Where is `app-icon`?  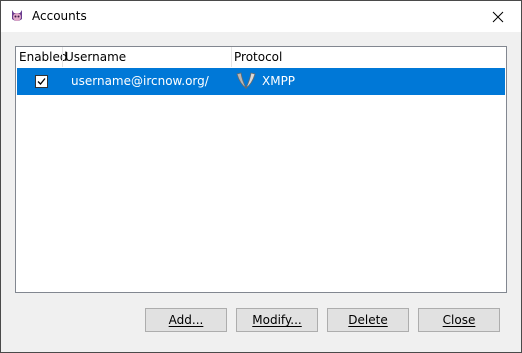 app-icon is located at coordinates (17, 15).